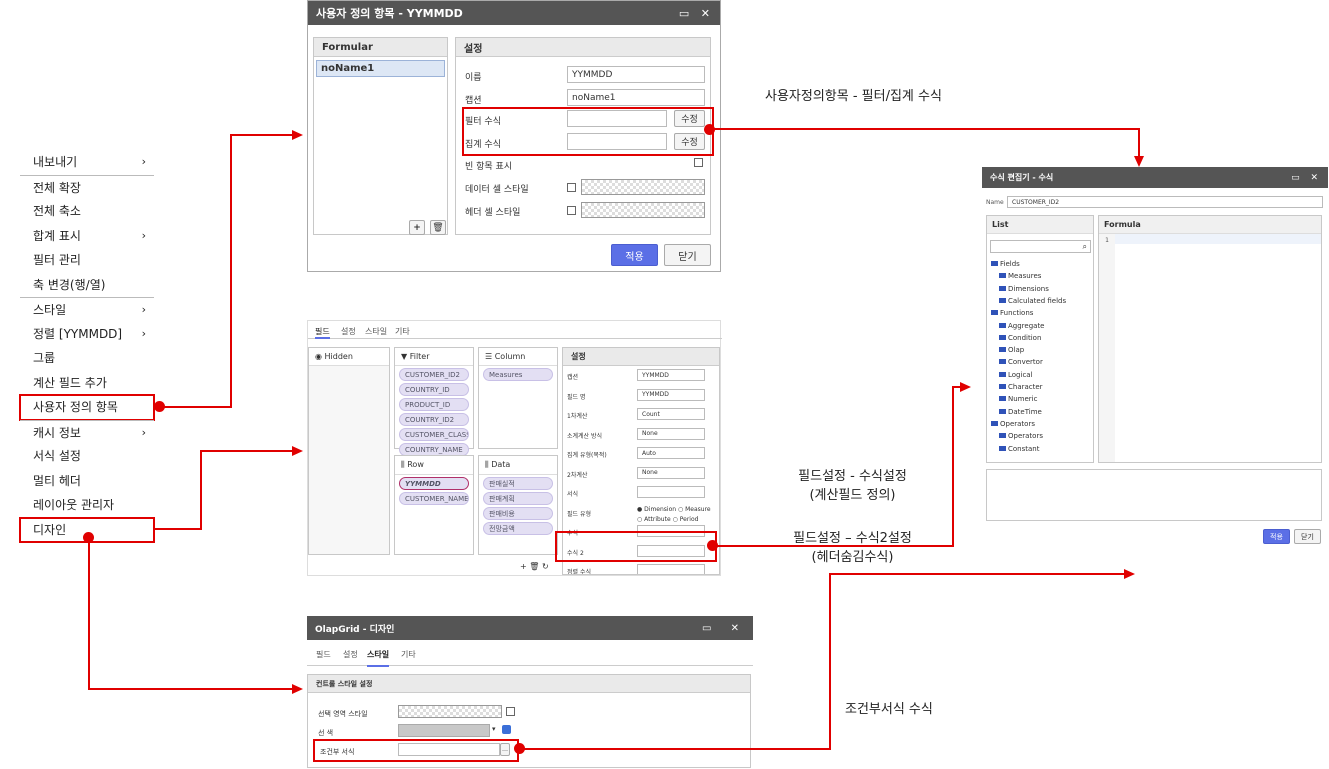 The image size is (1329, 769). I want to click on design-tab-settings: 설정, so click(350, 654).